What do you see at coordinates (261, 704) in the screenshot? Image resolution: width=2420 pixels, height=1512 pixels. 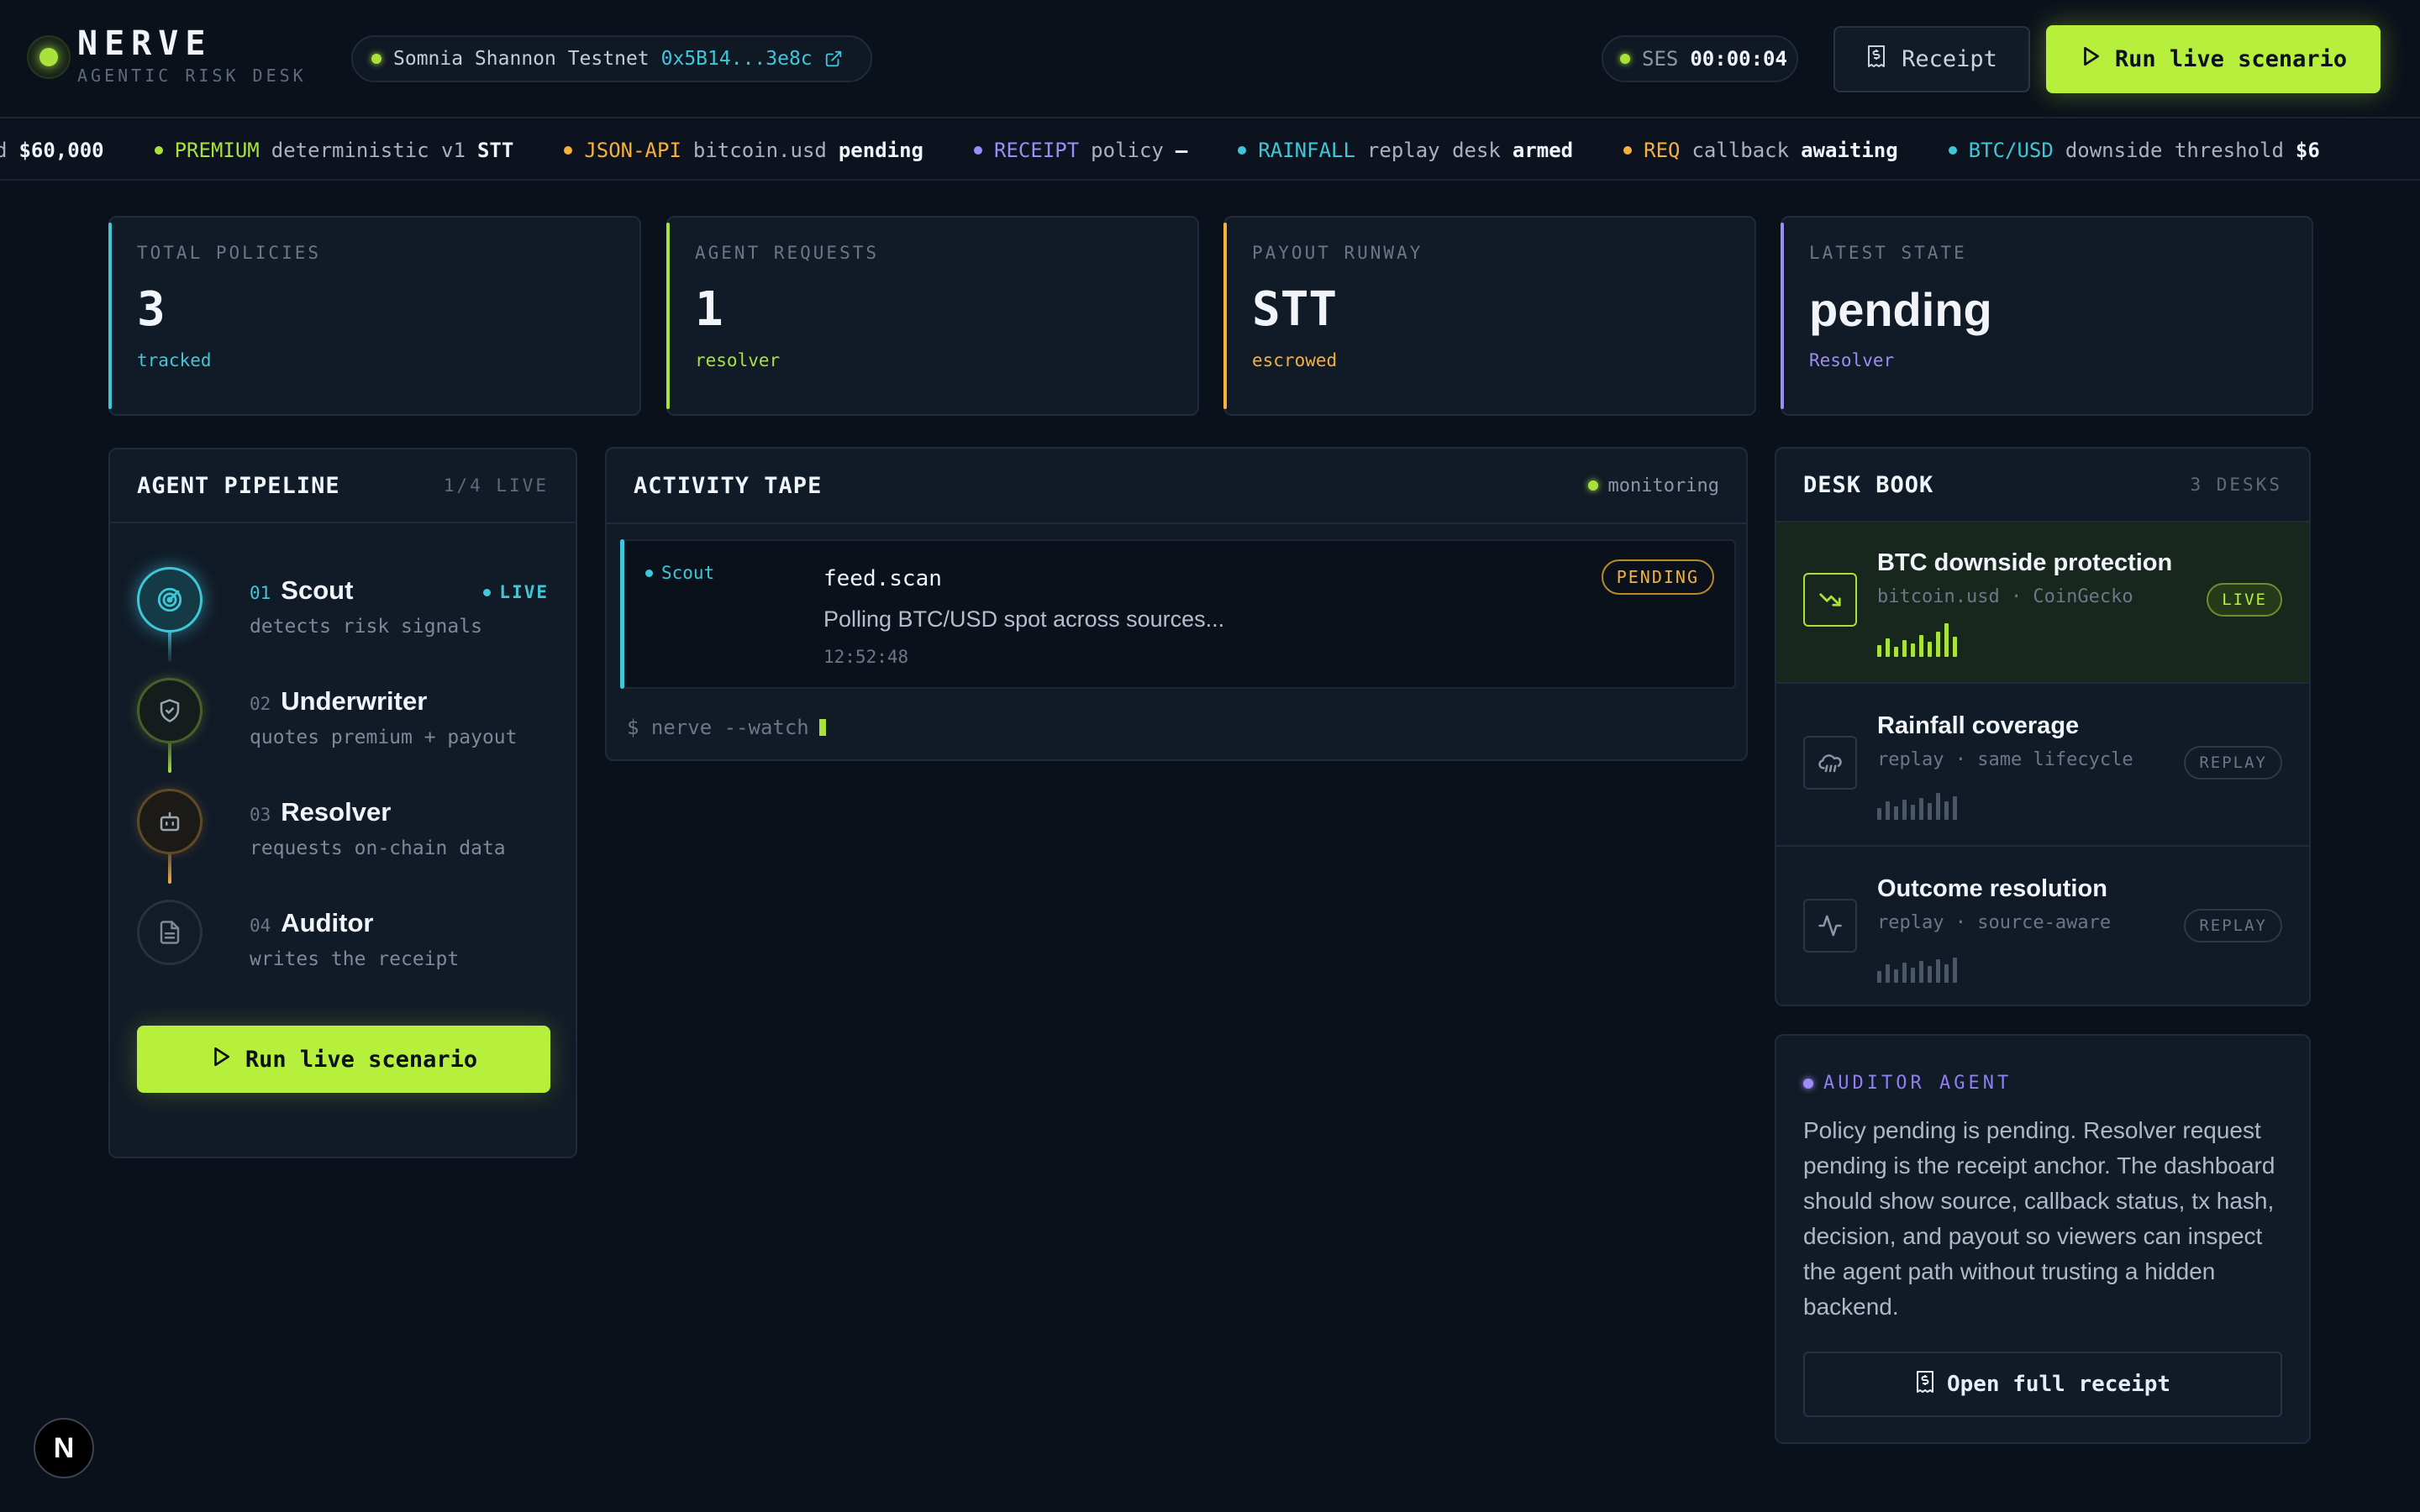 I see `step-number: 02` at bounding box center [261, 704].